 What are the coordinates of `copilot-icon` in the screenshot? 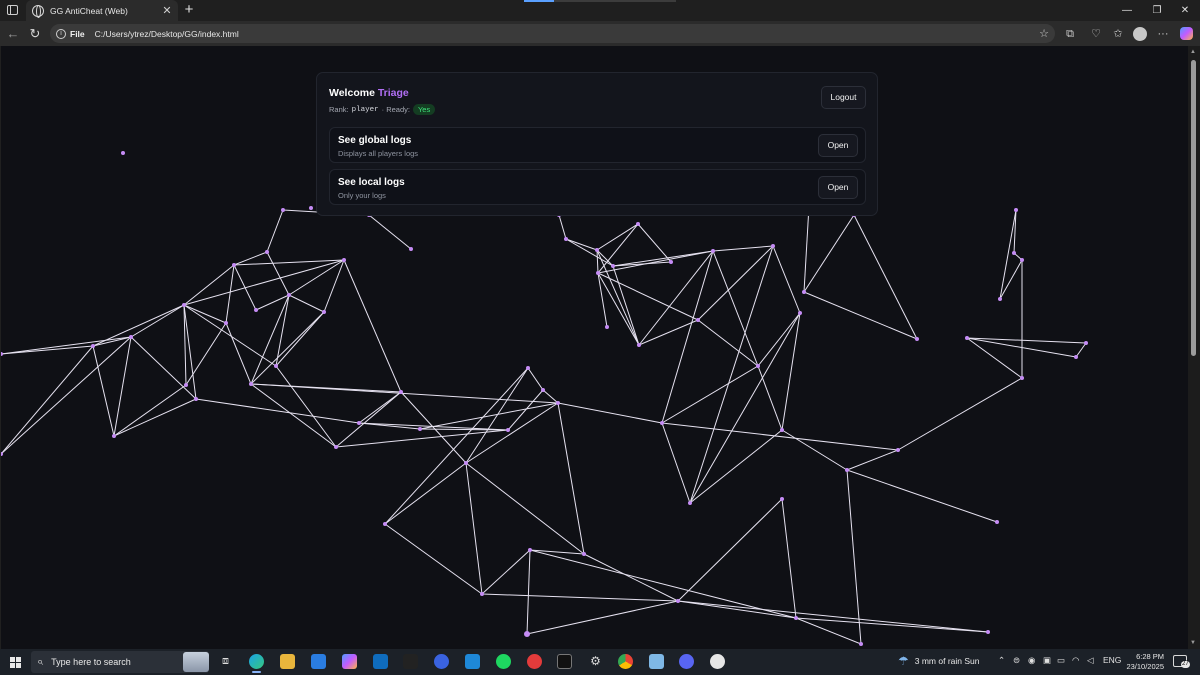 It's located at (1186, 33).